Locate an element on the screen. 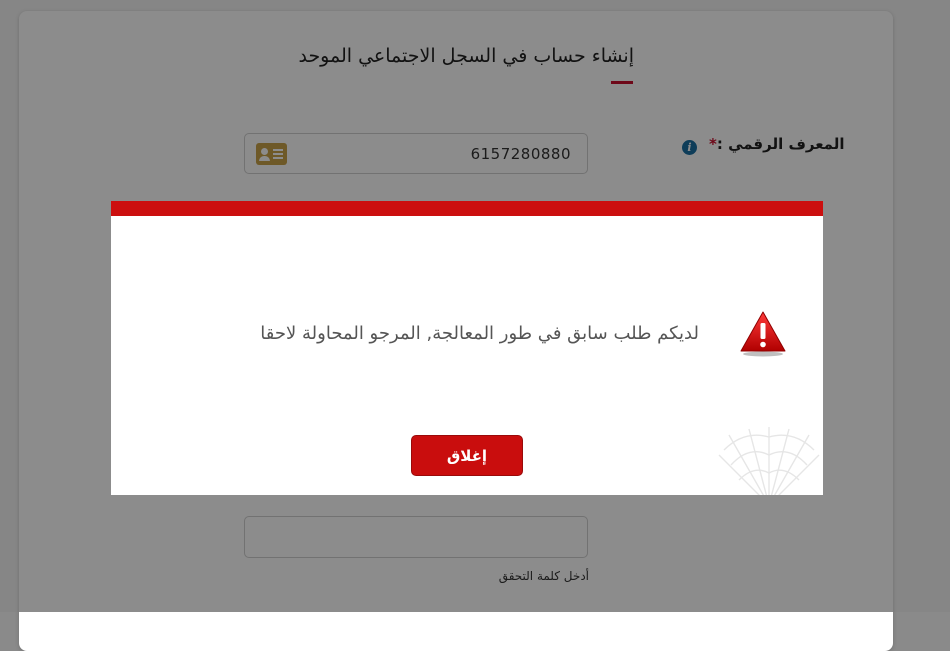  modal-top-bar is located at coordinates (467, 208).